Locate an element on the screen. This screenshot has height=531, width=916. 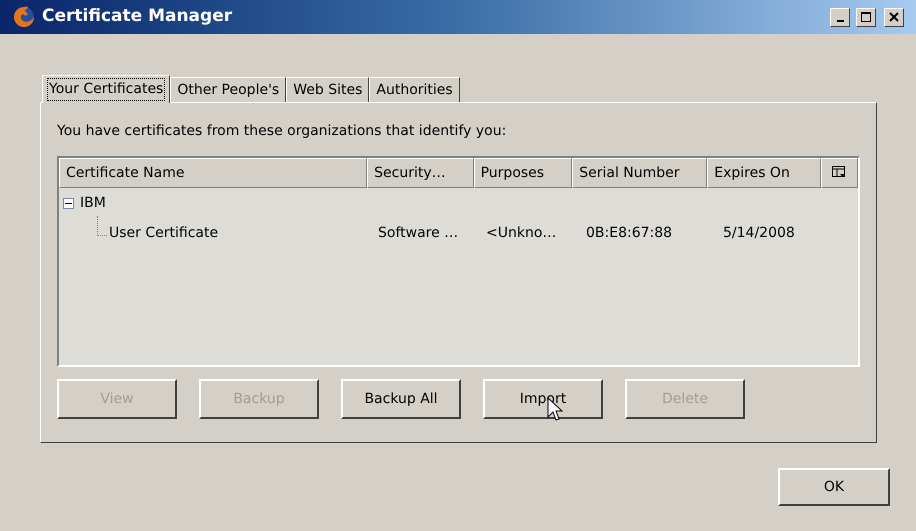
maximize-button is located at coordinates (866, 17).